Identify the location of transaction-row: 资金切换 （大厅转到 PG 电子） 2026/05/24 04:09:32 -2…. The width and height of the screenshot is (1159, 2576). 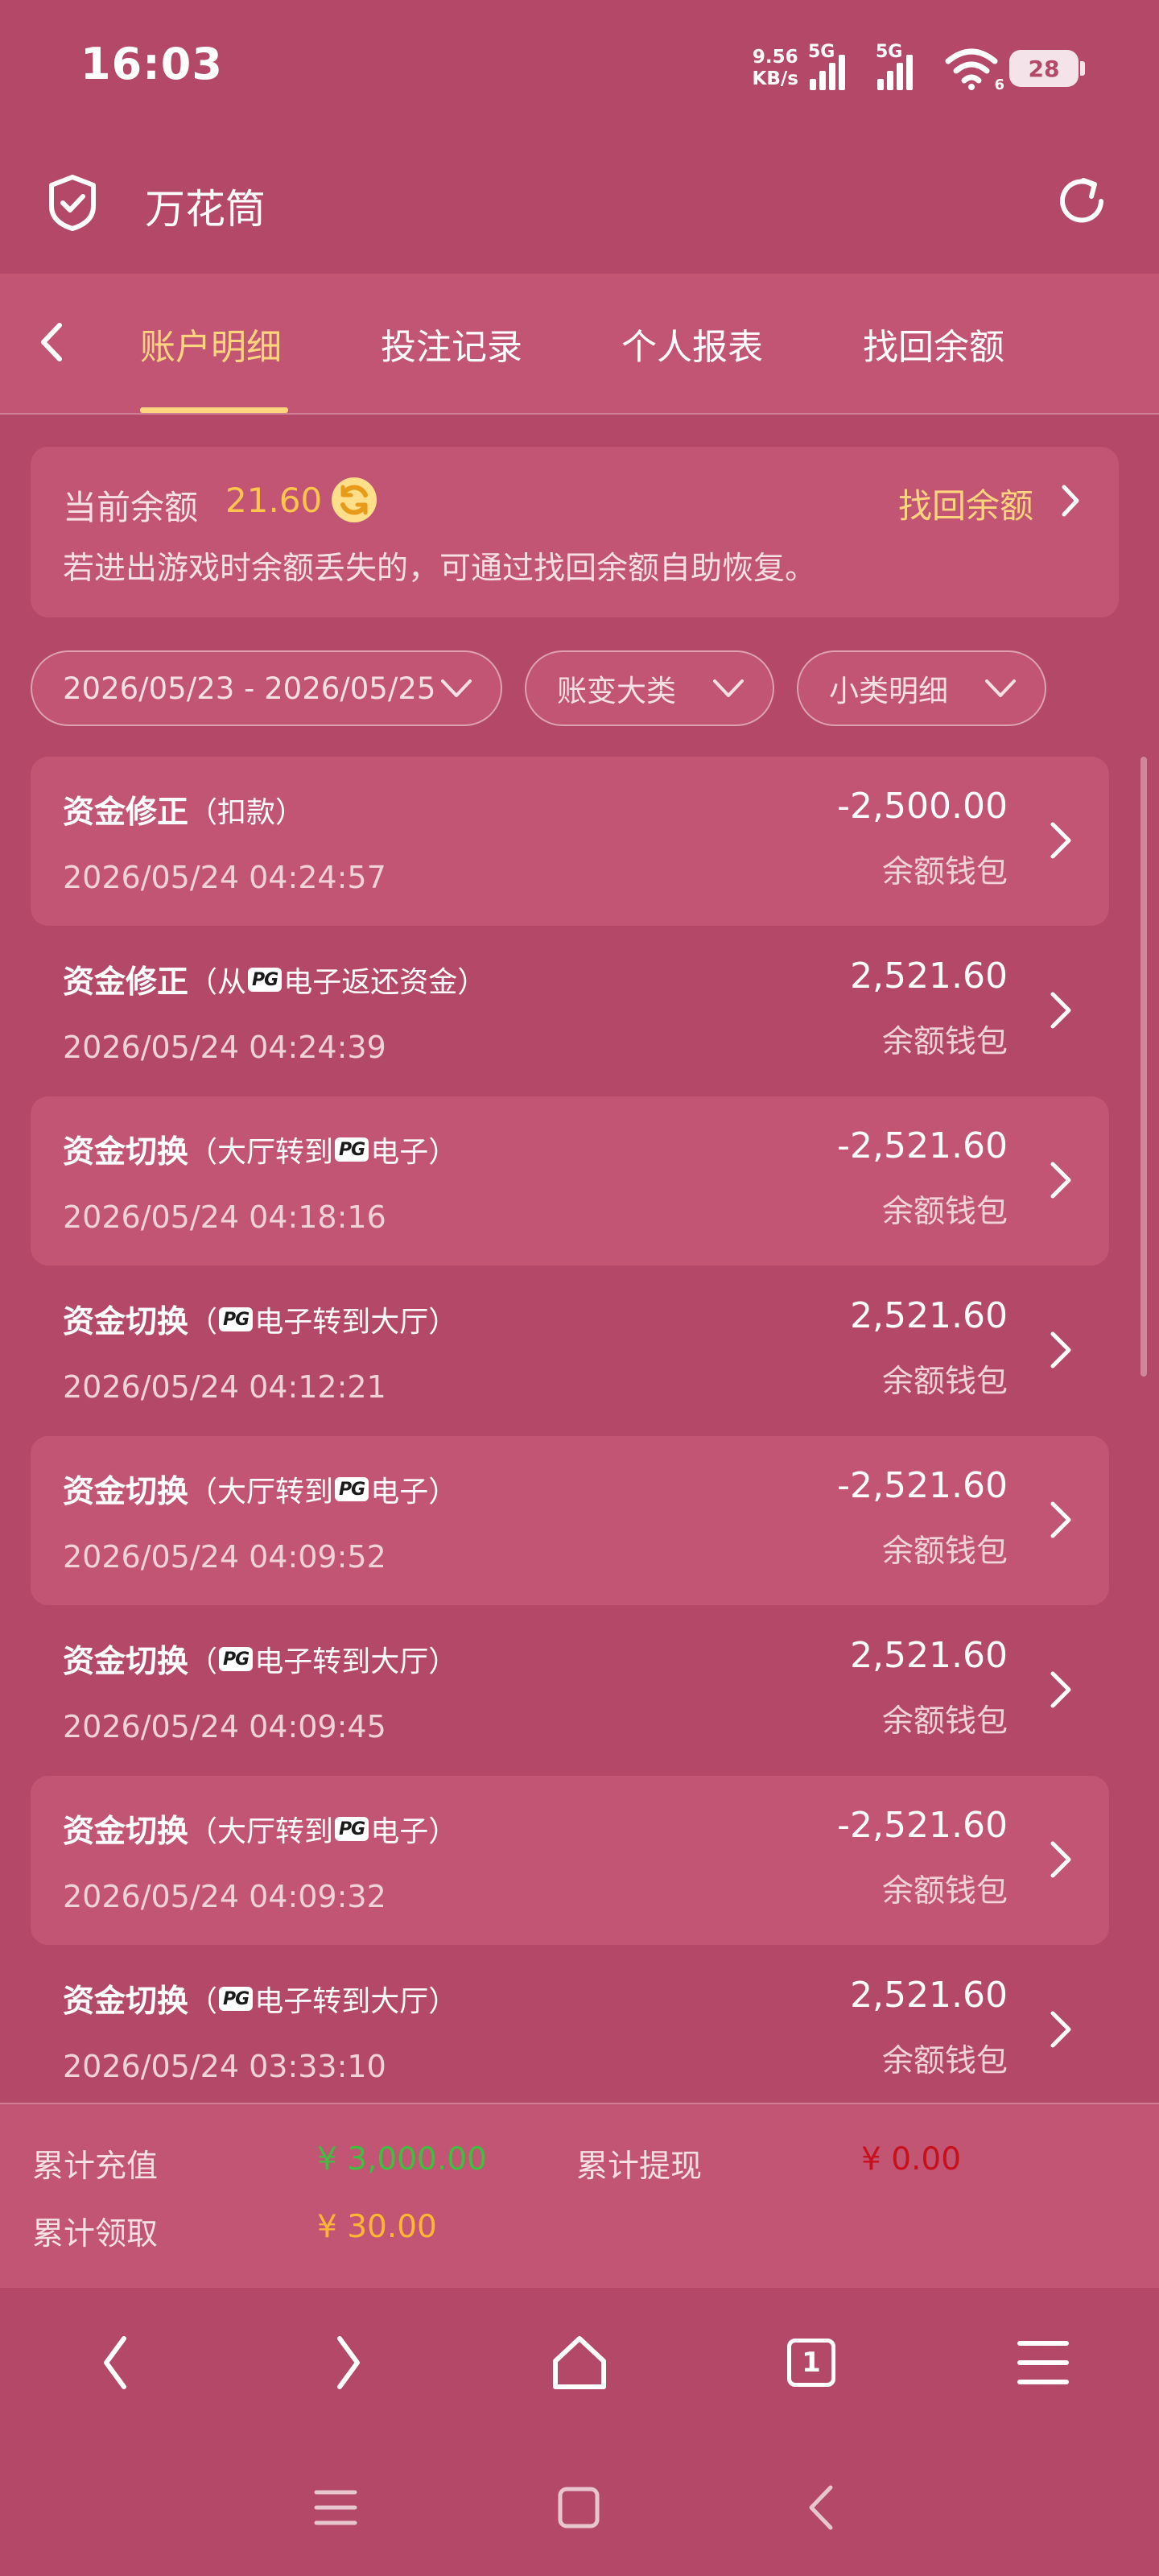
(570, 1860).